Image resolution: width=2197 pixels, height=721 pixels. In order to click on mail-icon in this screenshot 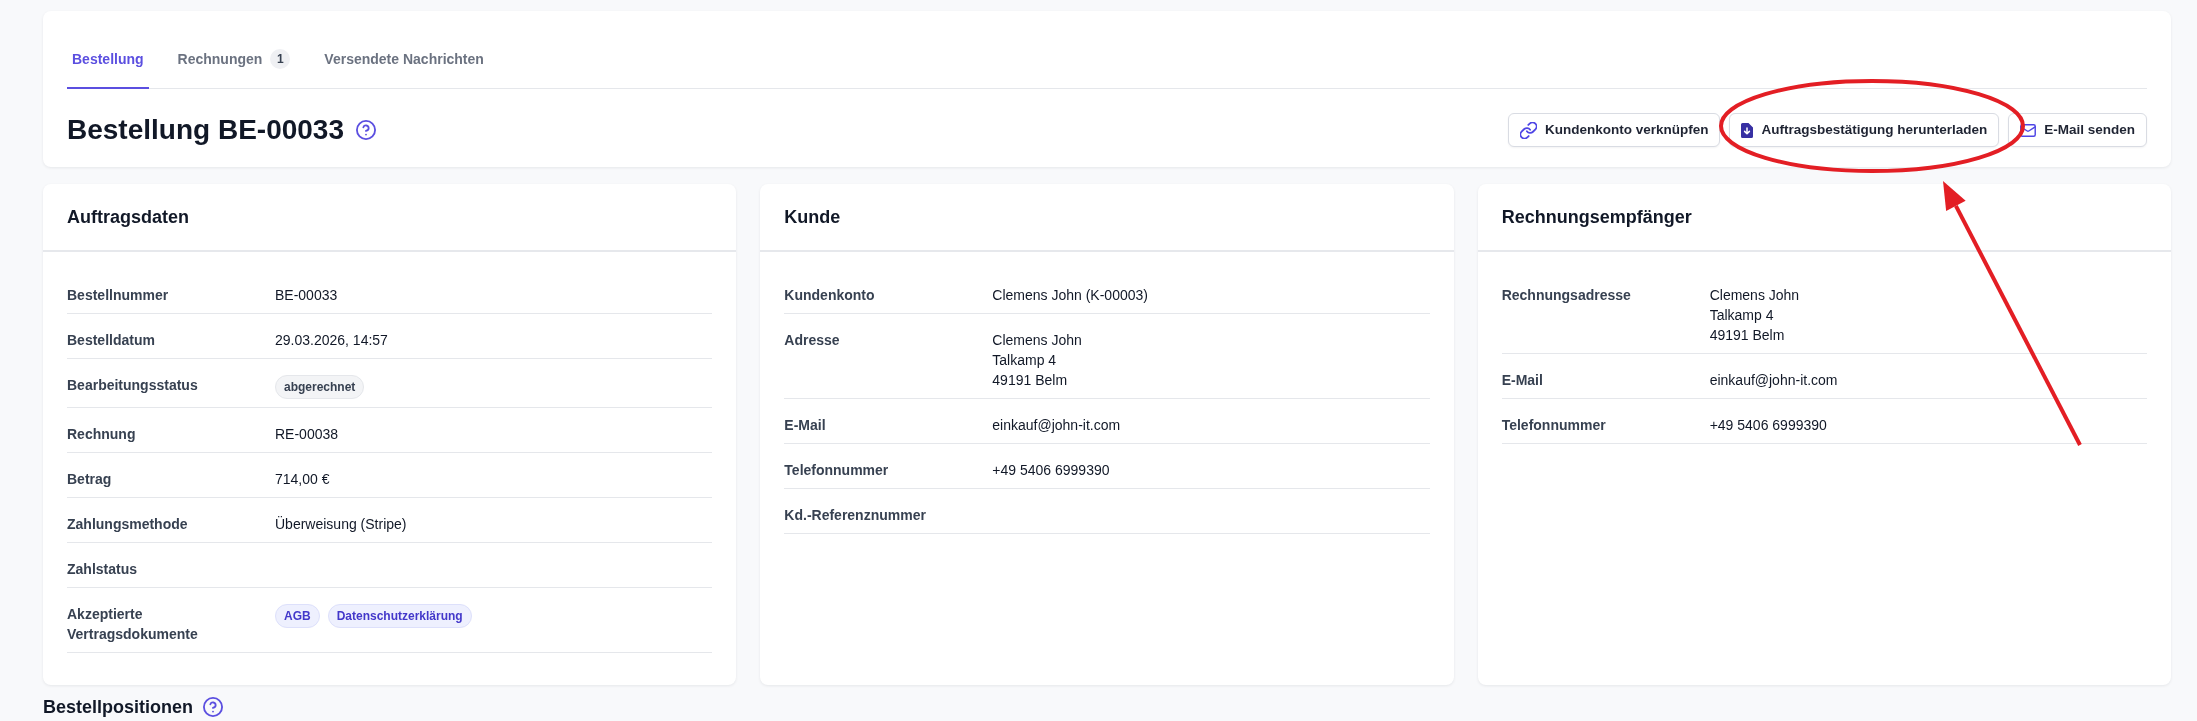, I will do `click(2028, 130)`.